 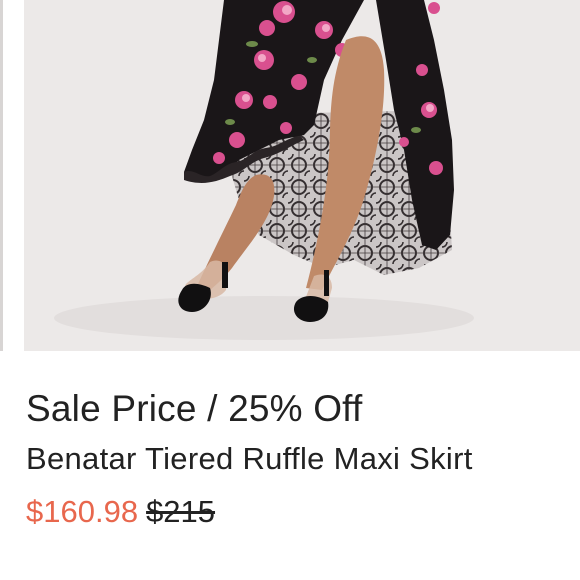 What do you see at coordinates (181, 511) in the screenshot?
I see `original-price: $215` at bounding box center [181, 511].